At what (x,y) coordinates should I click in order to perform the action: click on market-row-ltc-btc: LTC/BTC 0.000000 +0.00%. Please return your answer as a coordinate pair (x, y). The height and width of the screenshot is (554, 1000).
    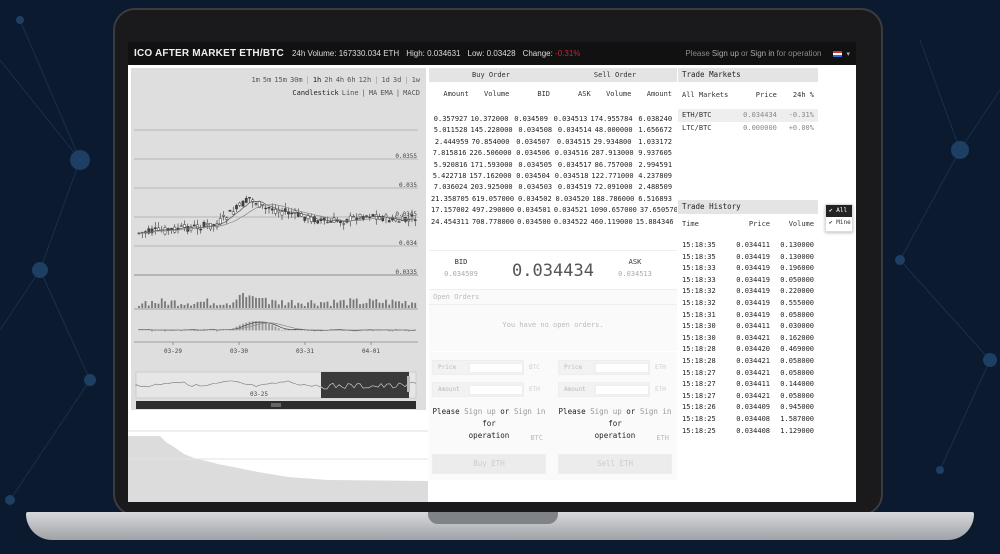
    Looking at the image, I should click on (748, 128).